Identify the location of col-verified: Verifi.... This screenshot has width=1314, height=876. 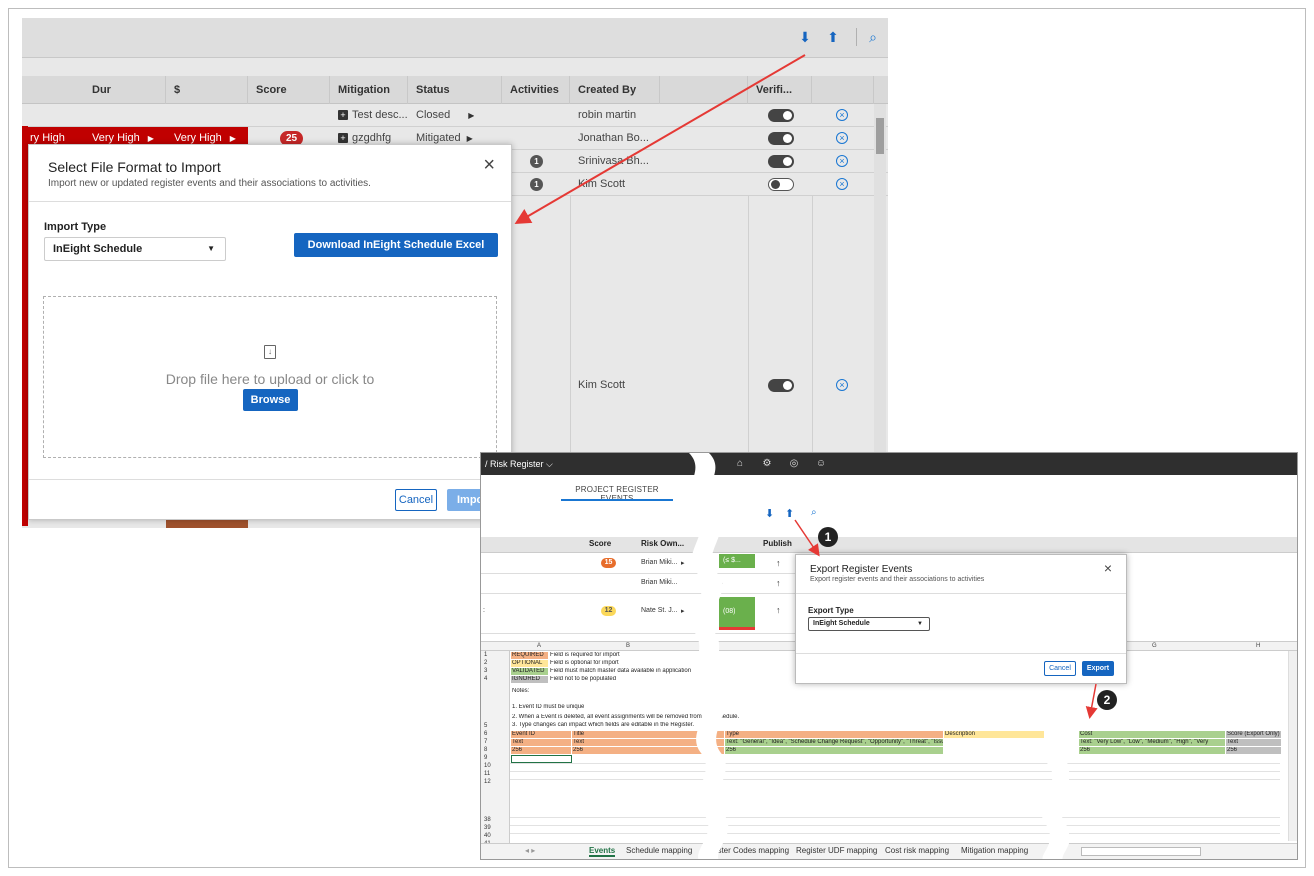
(780, 90).